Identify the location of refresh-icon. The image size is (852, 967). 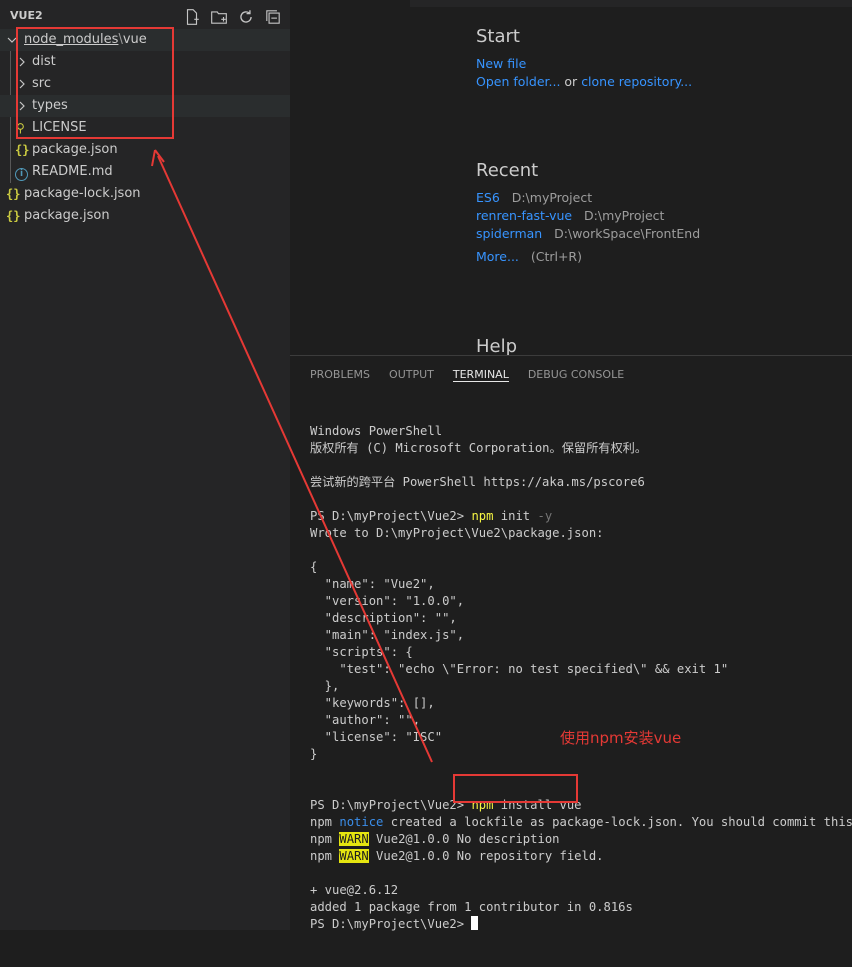
(247, 17).